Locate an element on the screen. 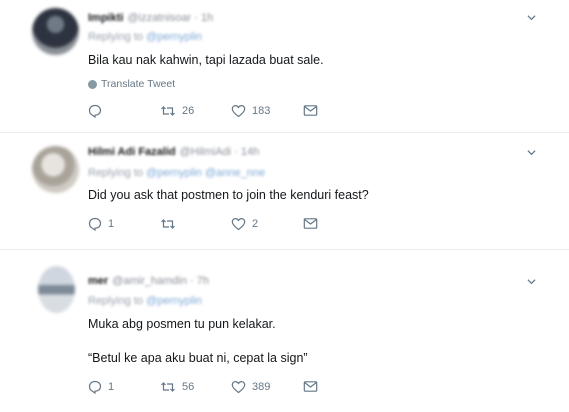  tweet-header: Impikti @izzatnisoar · 1h is located at coordinates (150, 18).